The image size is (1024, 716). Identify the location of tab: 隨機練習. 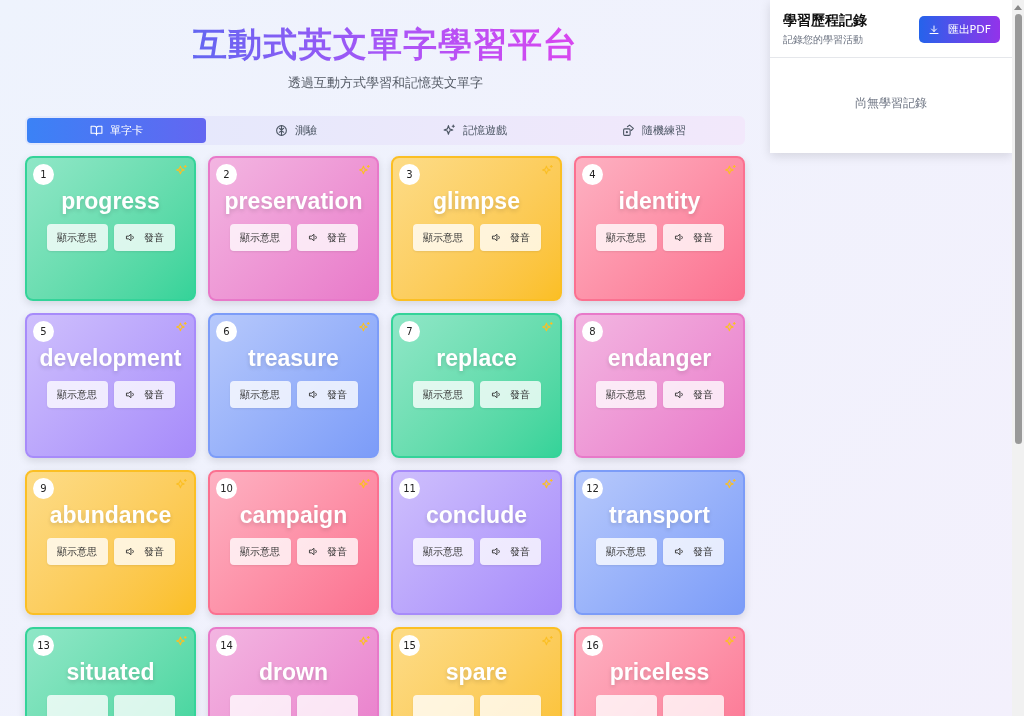
(653, 130).